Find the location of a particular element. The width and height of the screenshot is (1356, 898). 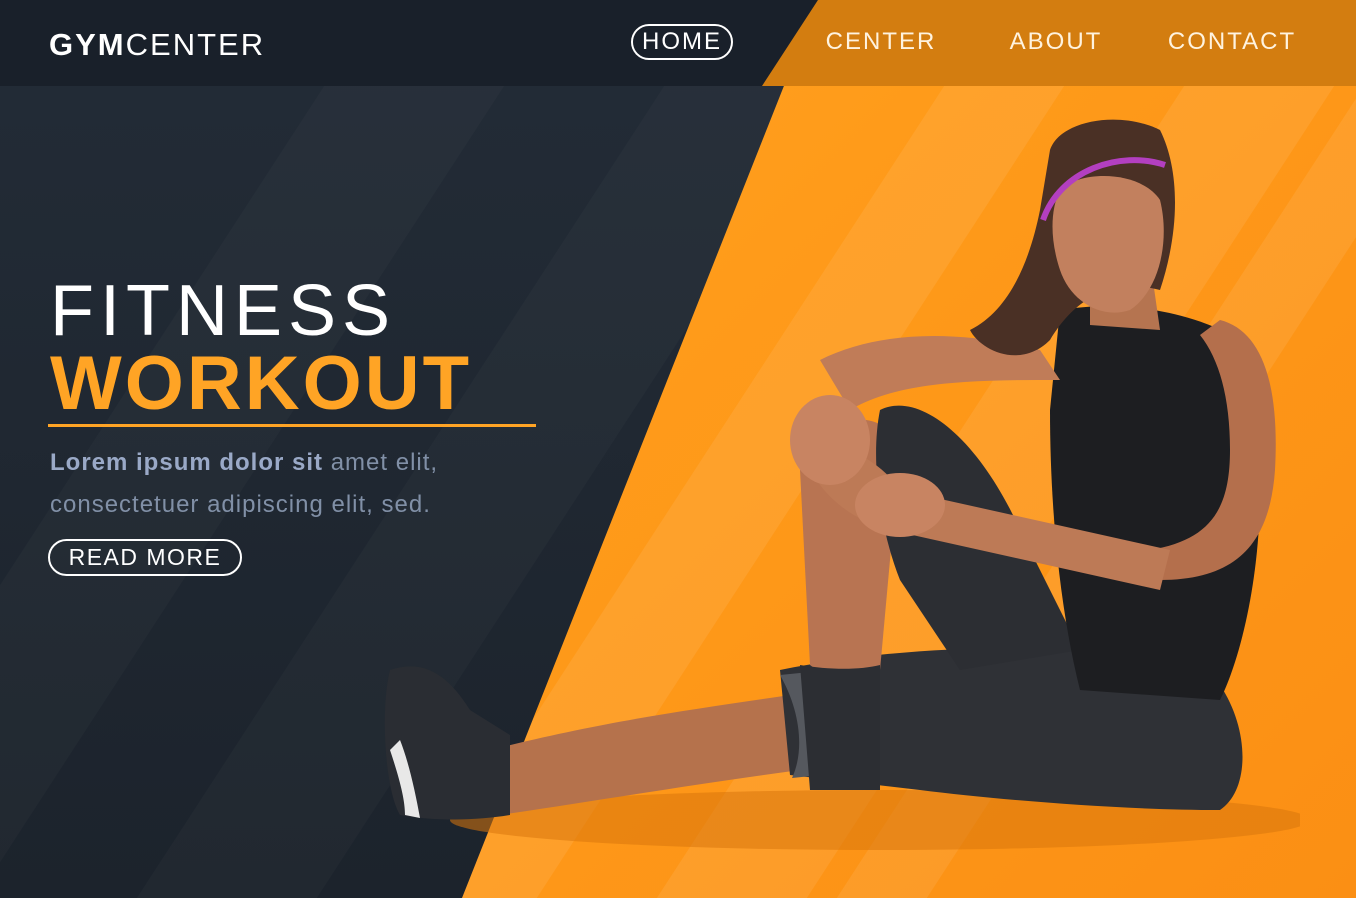

nav-center: CENTER is located at coordinates (881, 42).